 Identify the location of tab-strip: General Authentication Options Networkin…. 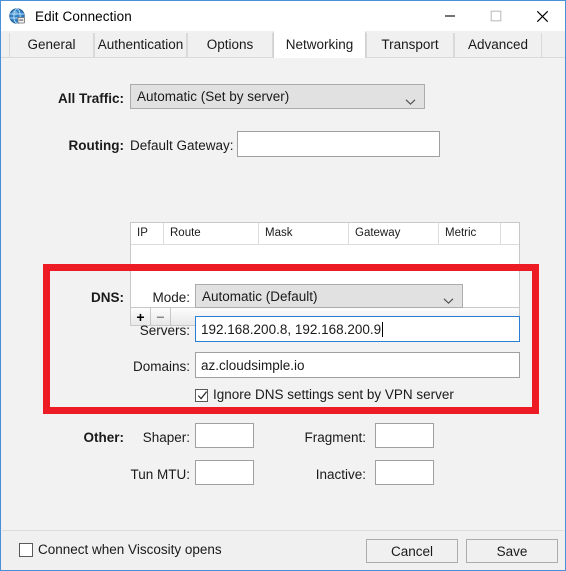
(283, 44).